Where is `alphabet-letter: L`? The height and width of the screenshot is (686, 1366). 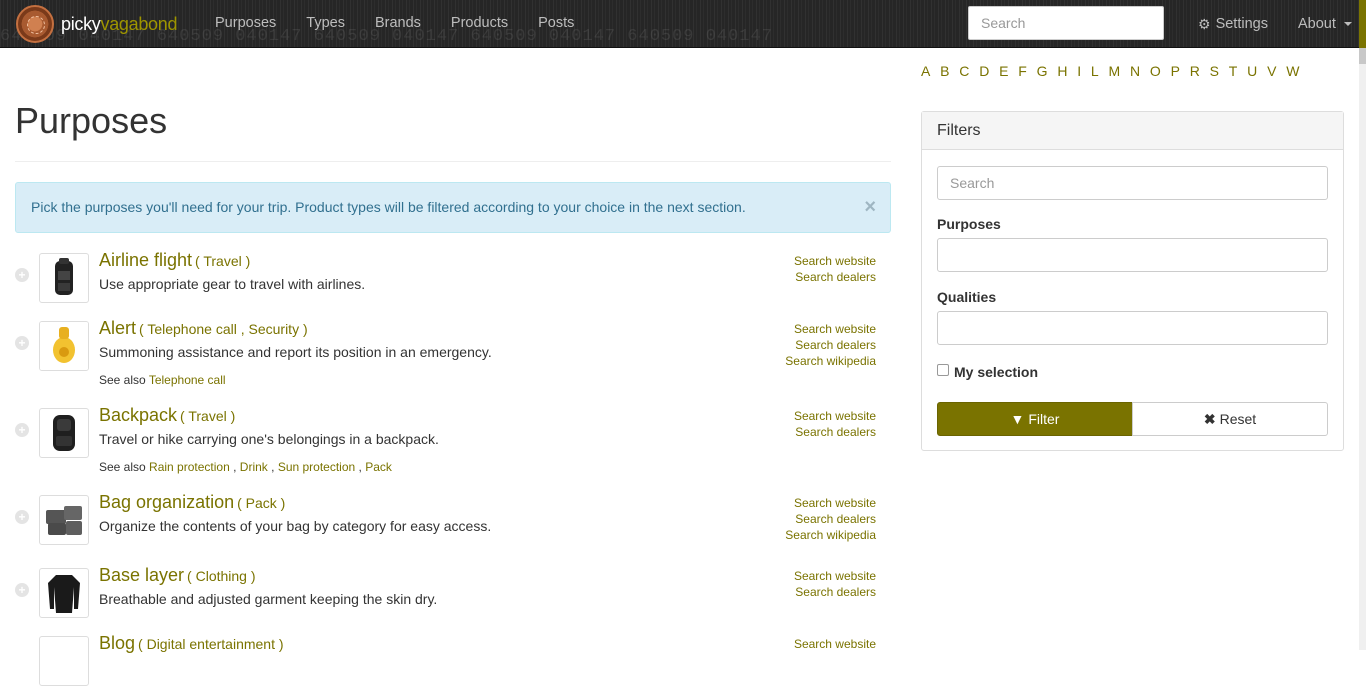
alphabet-letter: L is located at coordinates (1095, 71).